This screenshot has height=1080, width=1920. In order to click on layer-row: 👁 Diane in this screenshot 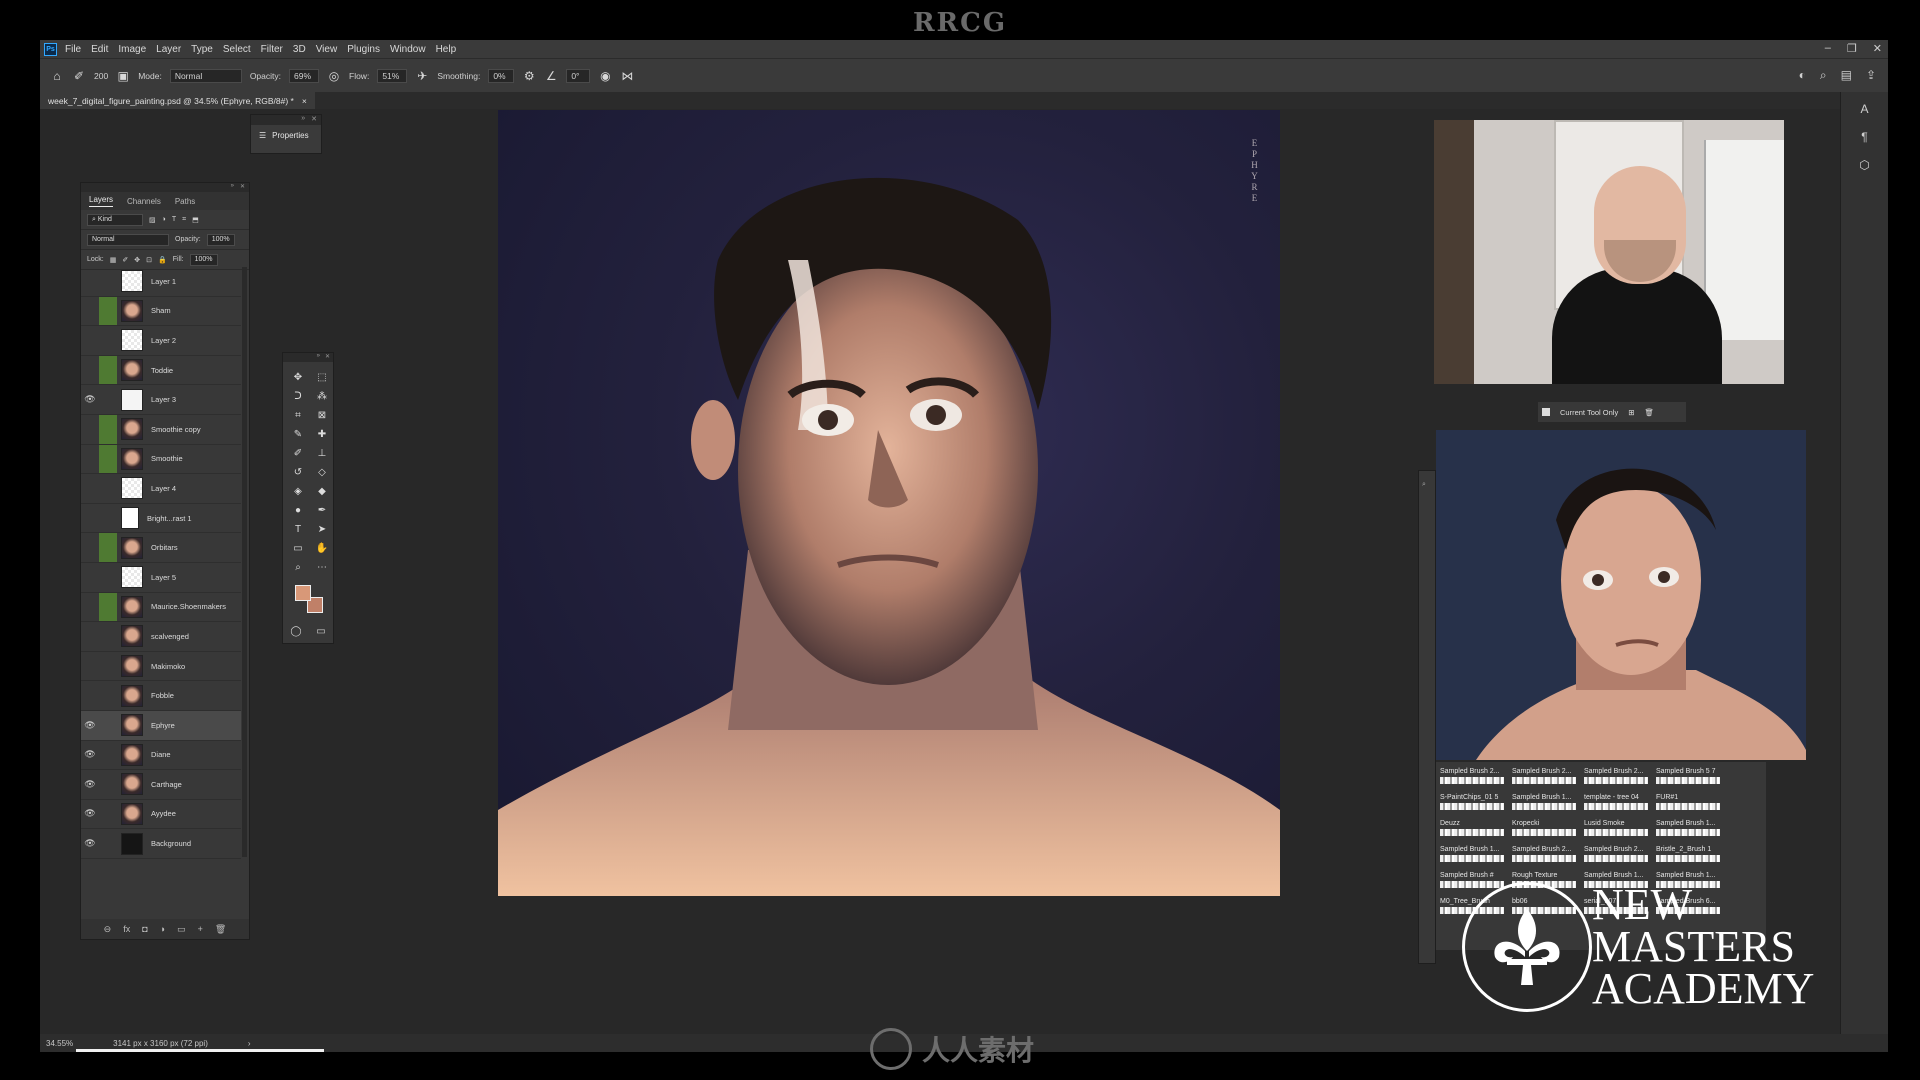, I will do `click(161, 756)`.